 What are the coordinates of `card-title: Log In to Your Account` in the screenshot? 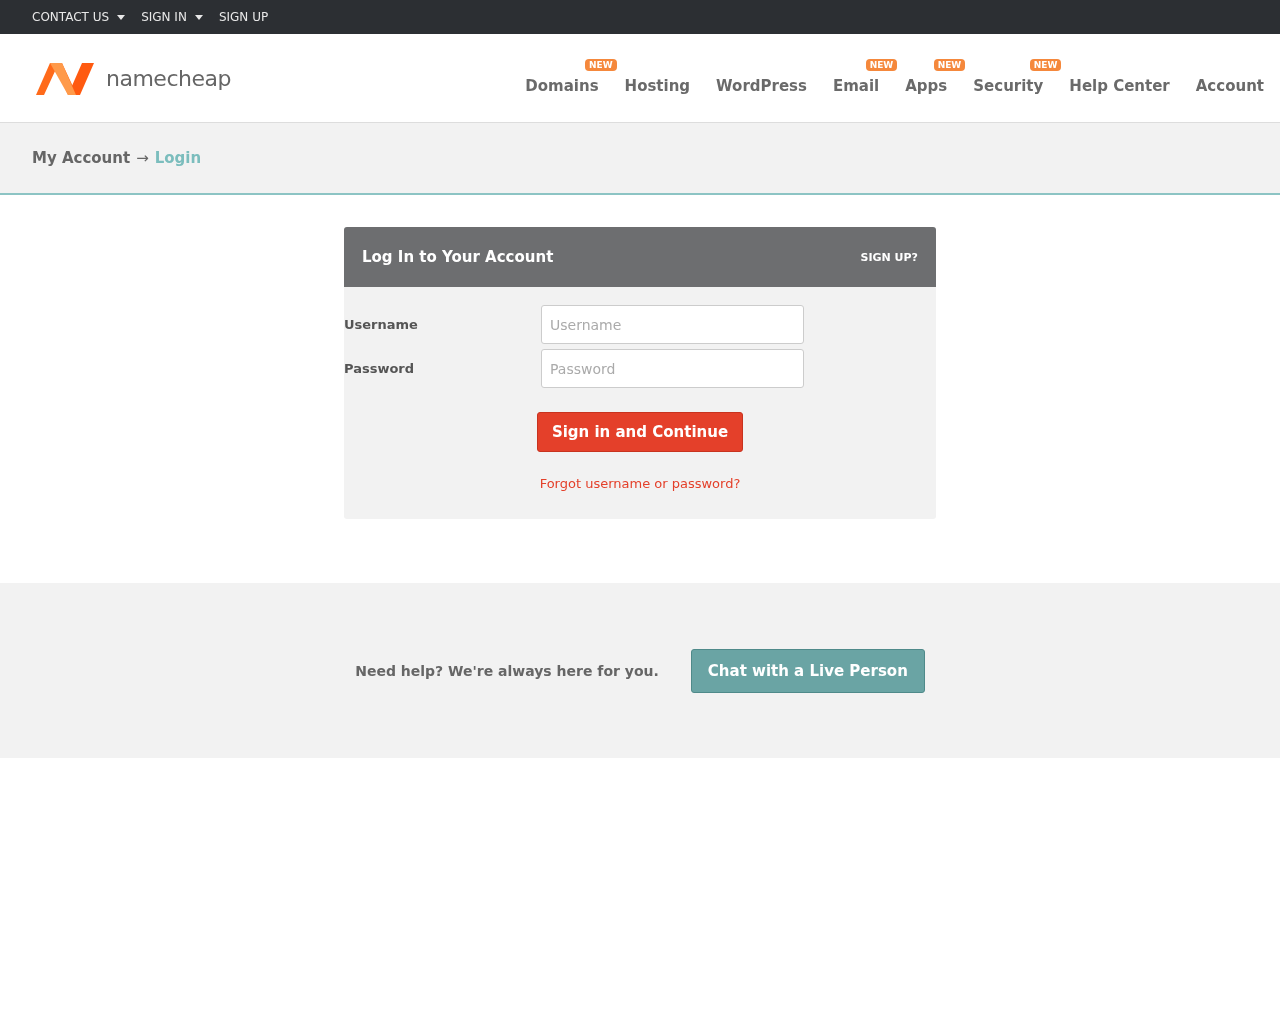 It's located at (458, 257).